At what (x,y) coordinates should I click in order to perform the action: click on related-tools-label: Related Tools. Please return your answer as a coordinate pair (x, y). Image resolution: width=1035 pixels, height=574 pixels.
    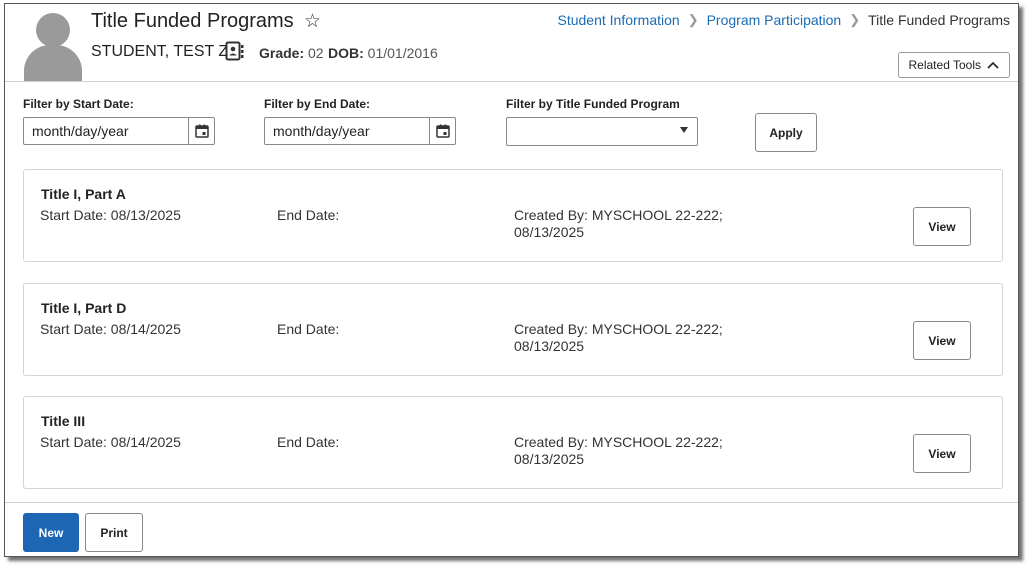
    Looking at the image, I should click on (945, 65).